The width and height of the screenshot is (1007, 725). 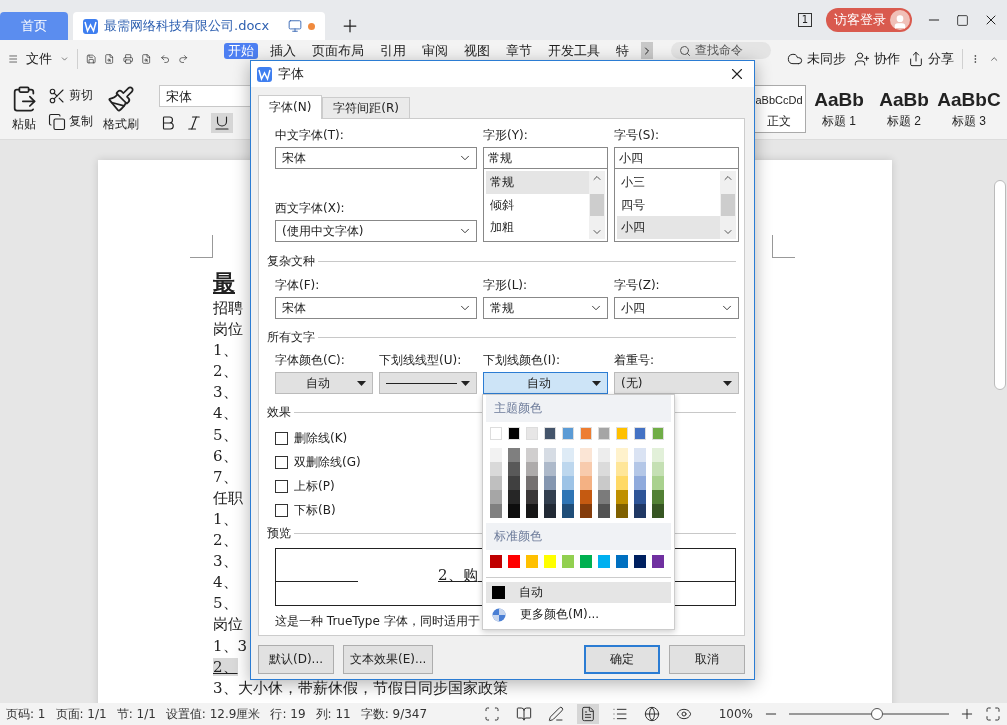 What do you see at coordinates (668, 182) in the screenshot?
I see `list-option: 小三` at bounding box center [668, 182].